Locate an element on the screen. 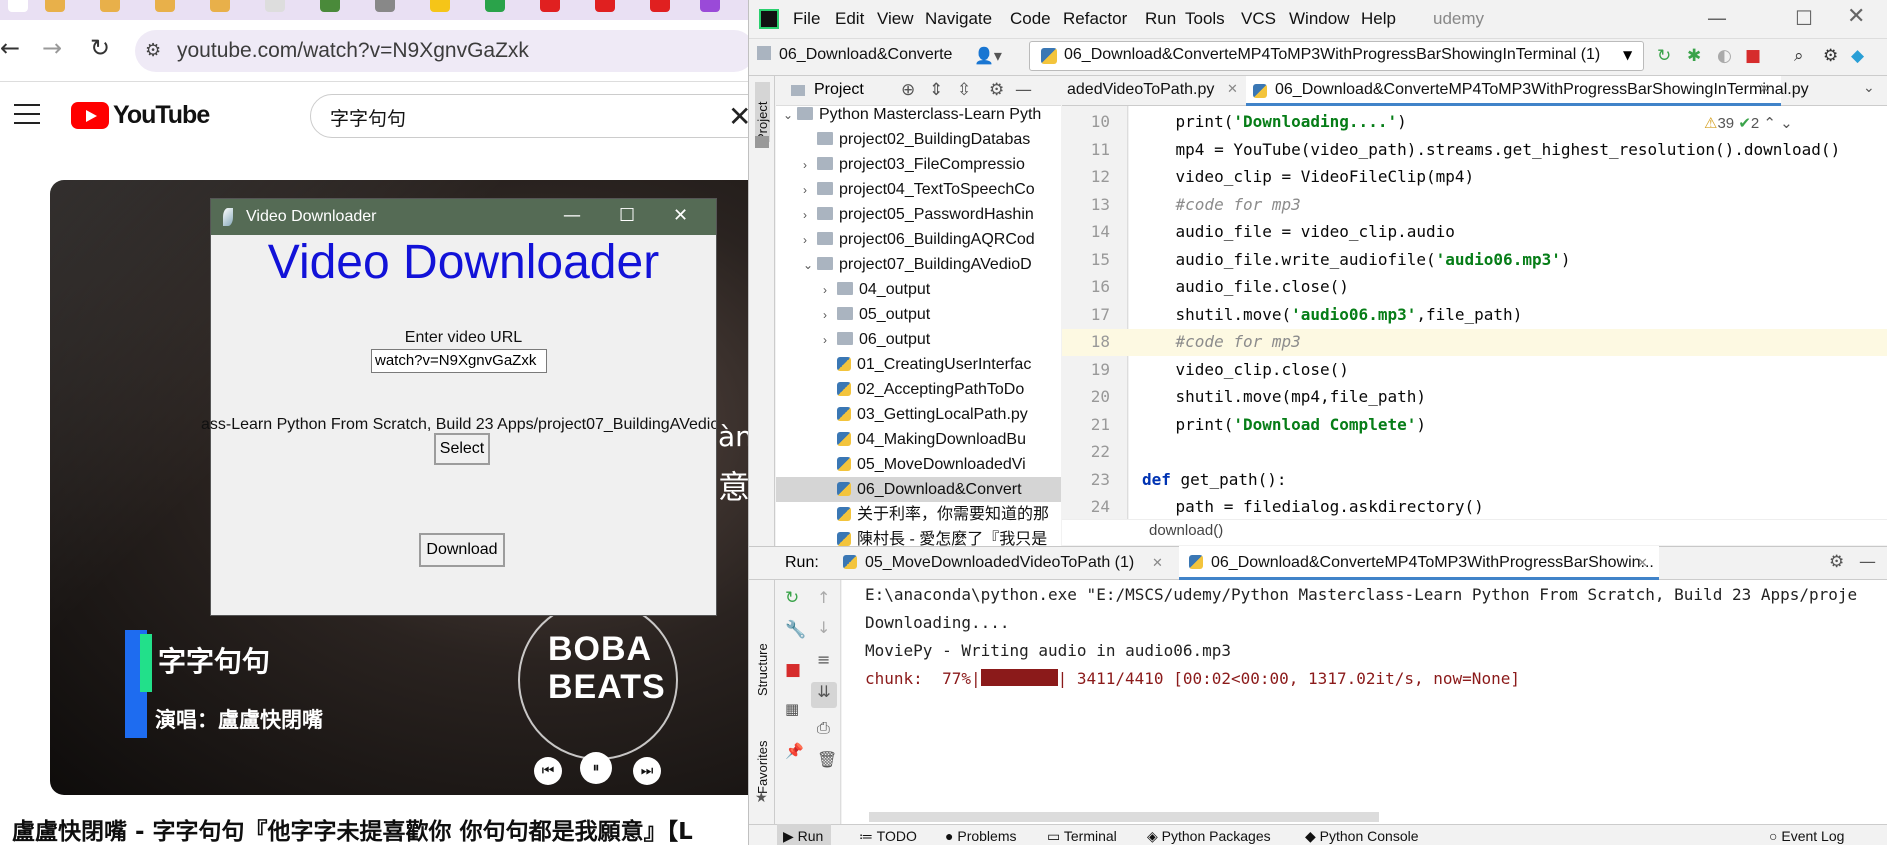 The width and height of the screenshot is (1887, 845). menu-hamburger-icon is located at coordinates (27, 114).